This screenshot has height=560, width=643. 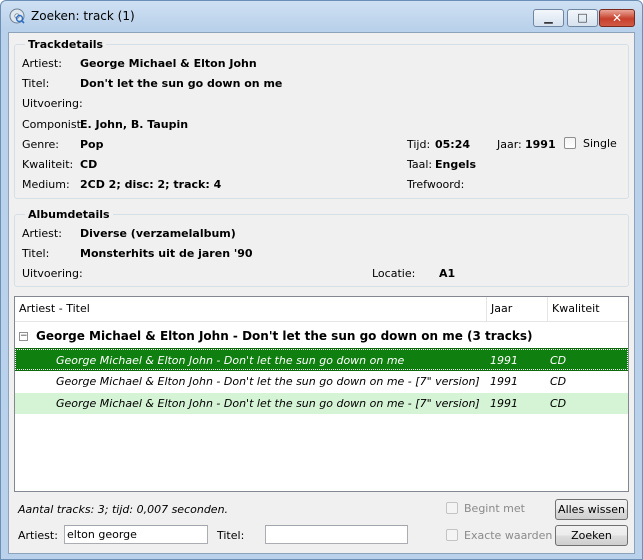 What do you see at coordinates (419, 144) in the screenshot?
I see `track-tijd-label: Tijd:` at bounding box center [419, 144].